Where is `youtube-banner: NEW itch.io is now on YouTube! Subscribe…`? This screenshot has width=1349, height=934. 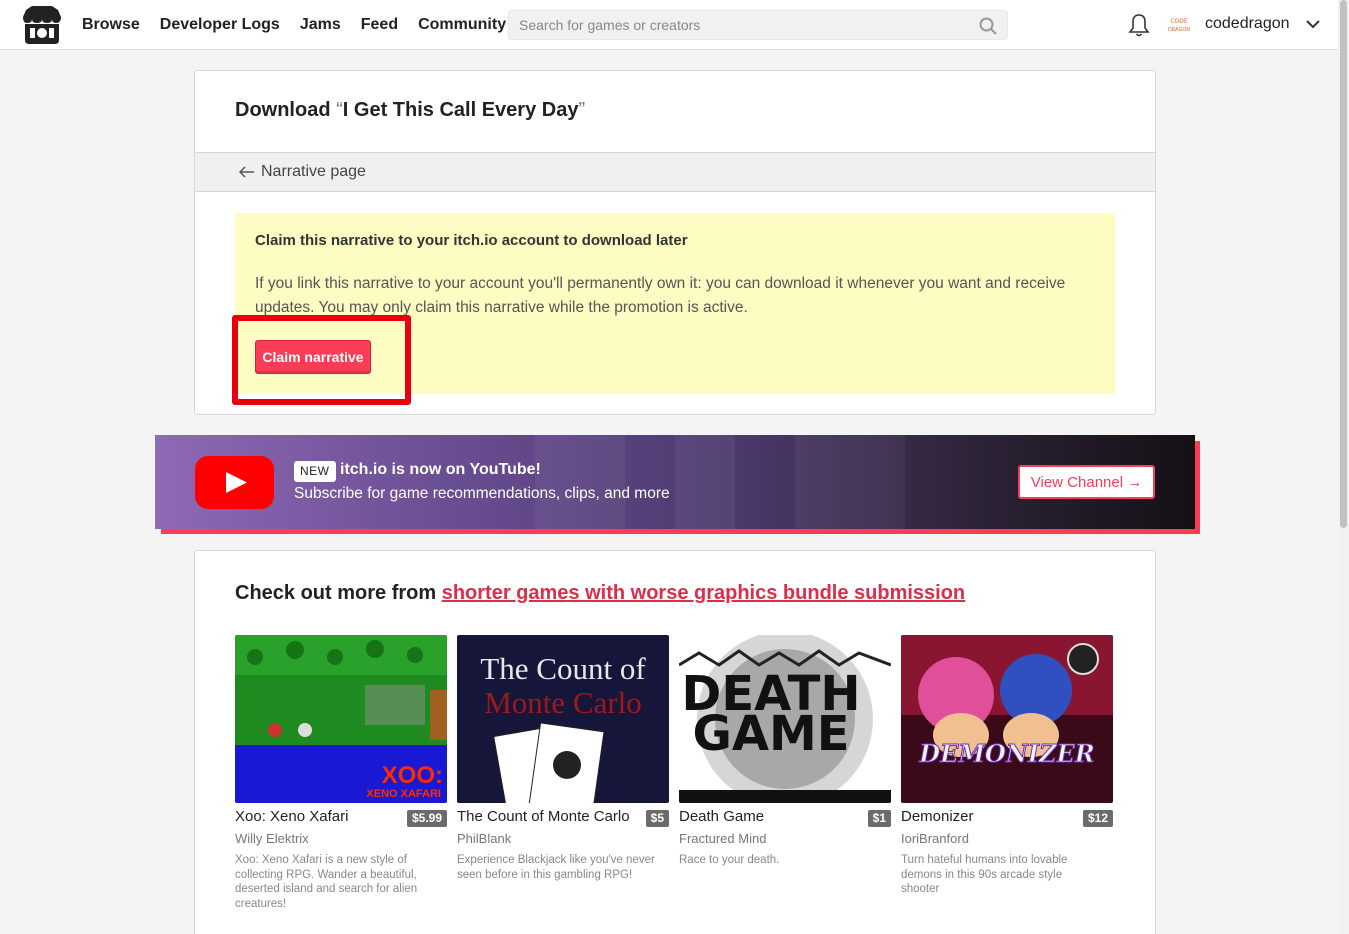
youtube-banner: NEW itch.io is now on YouTube! Subscribe… is located at coordinates (675, 482).